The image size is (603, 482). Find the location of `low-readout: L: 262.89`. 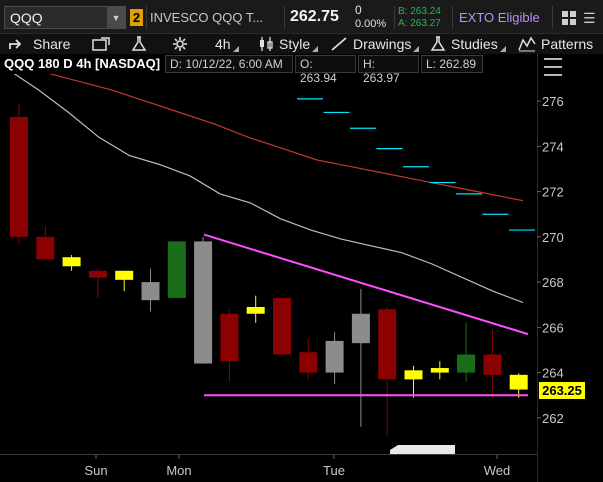

low-readout: L: 262.89 is located at coordinates (452, 64).